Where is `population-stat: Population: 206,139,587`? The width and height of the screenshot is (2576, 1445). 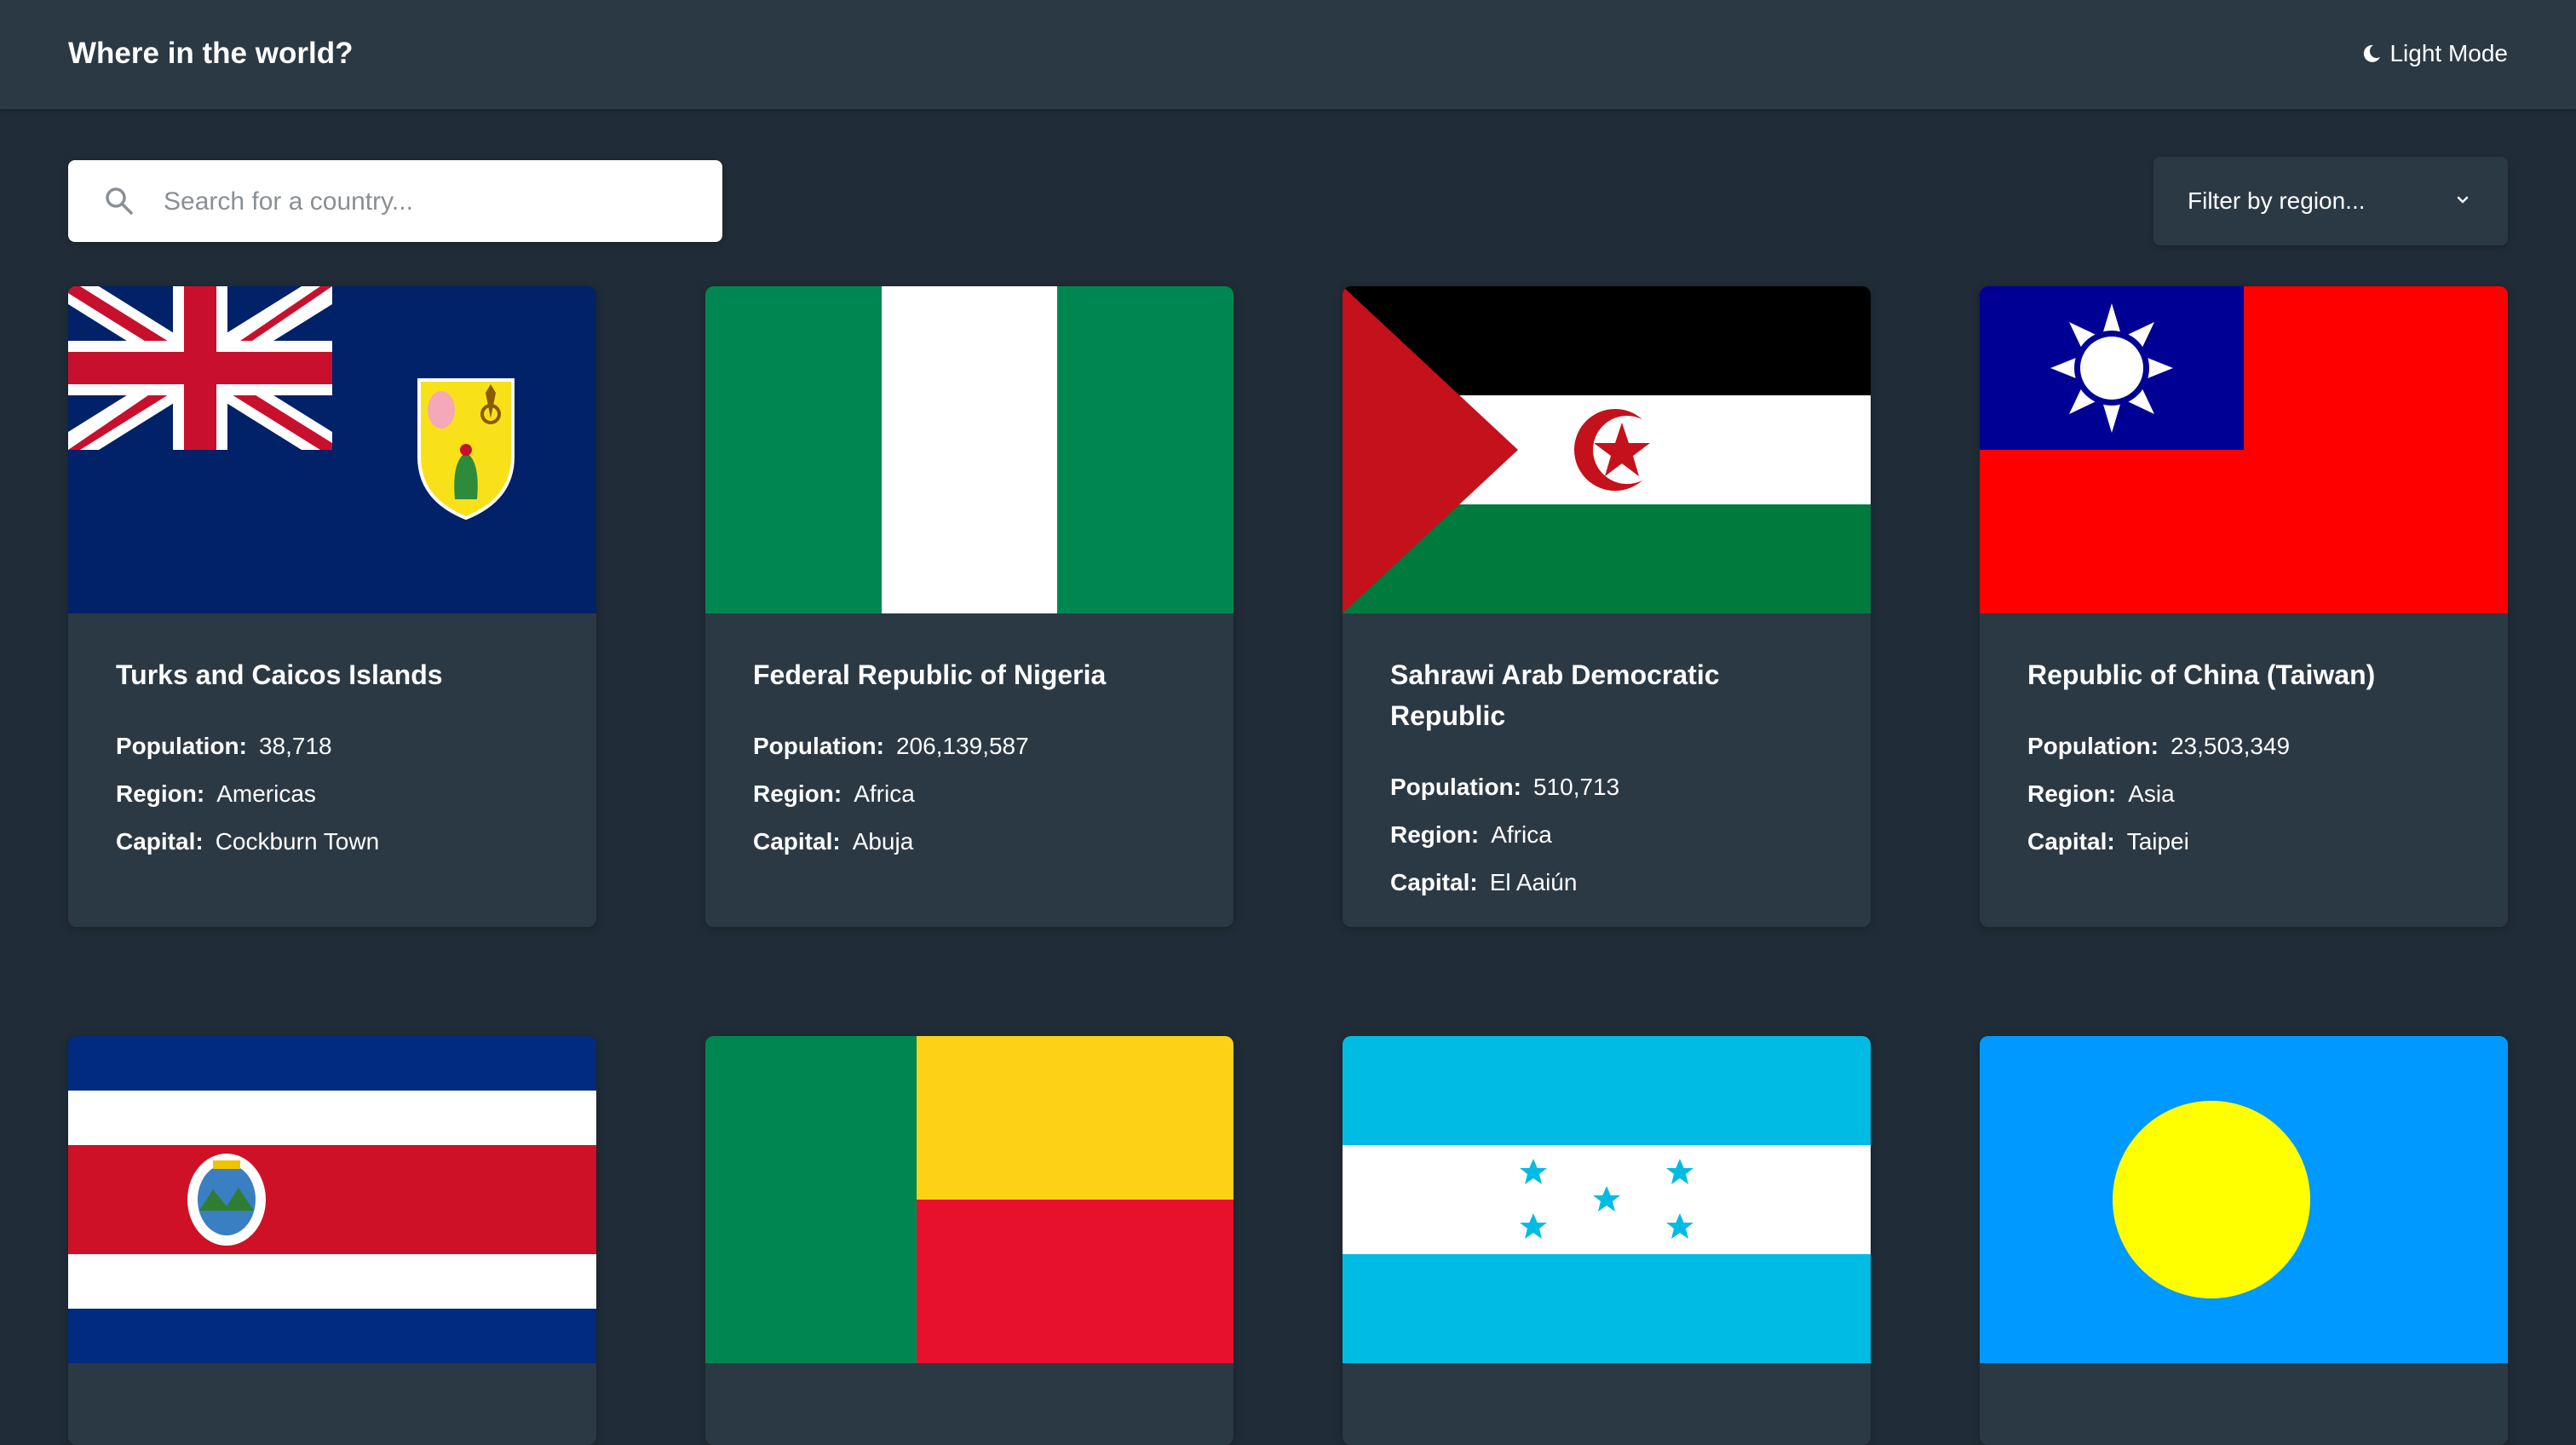
population-stat: Population: 206,139,587 is located at coordinates (970, 746).